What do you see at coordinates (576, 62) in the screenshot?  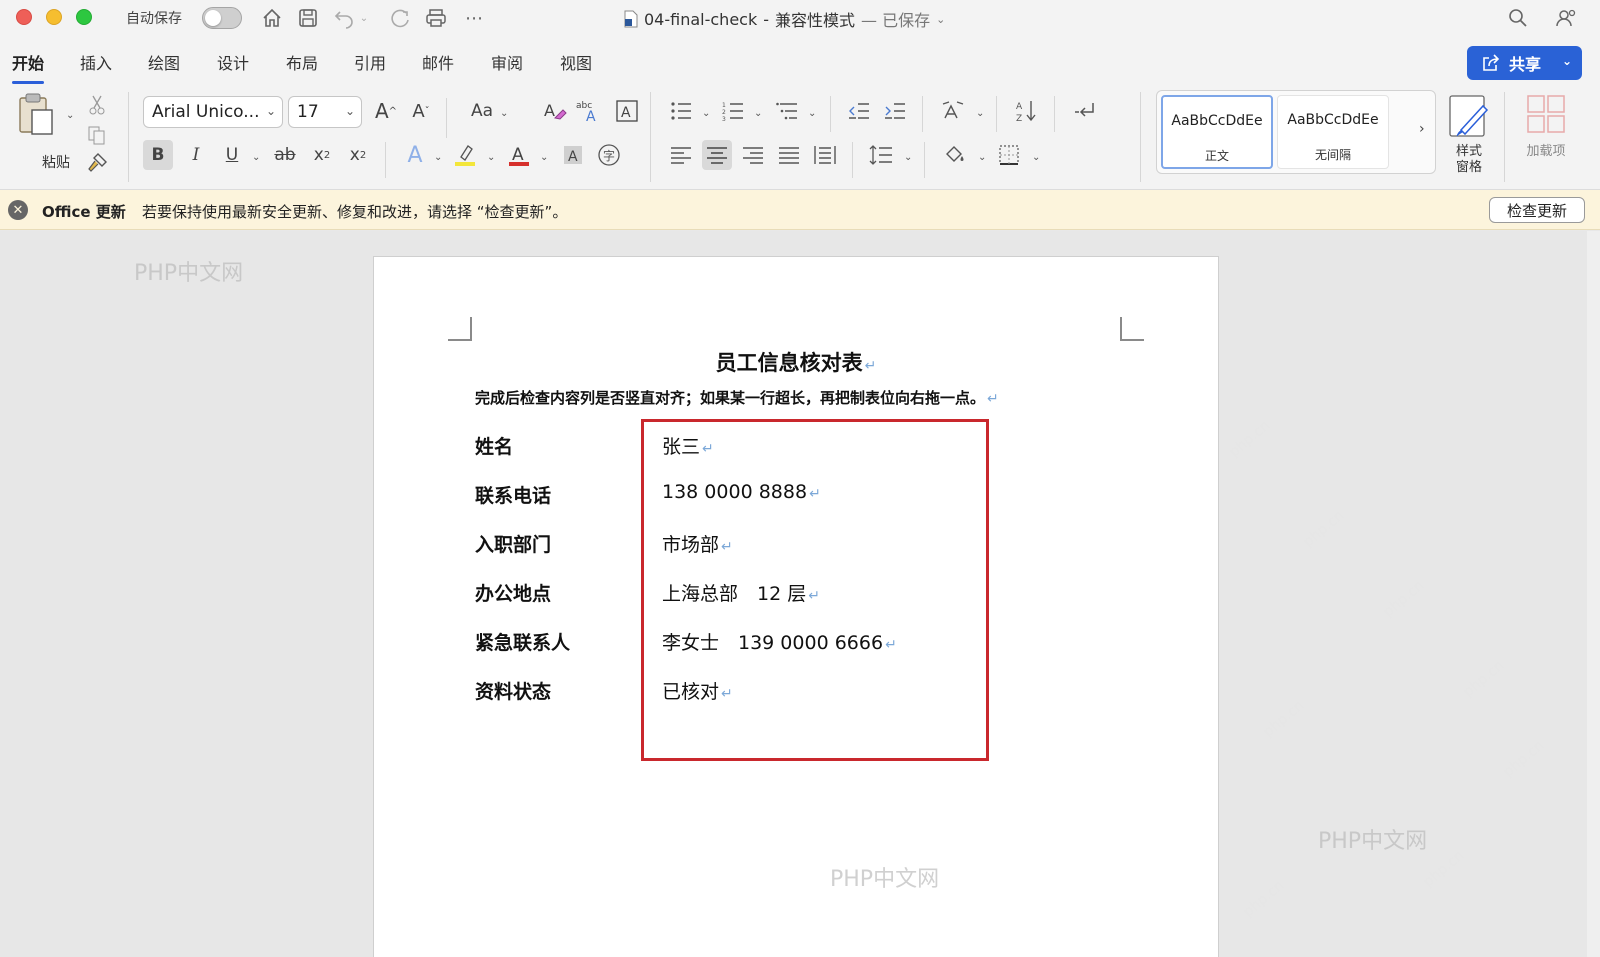 I see `tab-view: 视图` at bounding box center [576, 62].